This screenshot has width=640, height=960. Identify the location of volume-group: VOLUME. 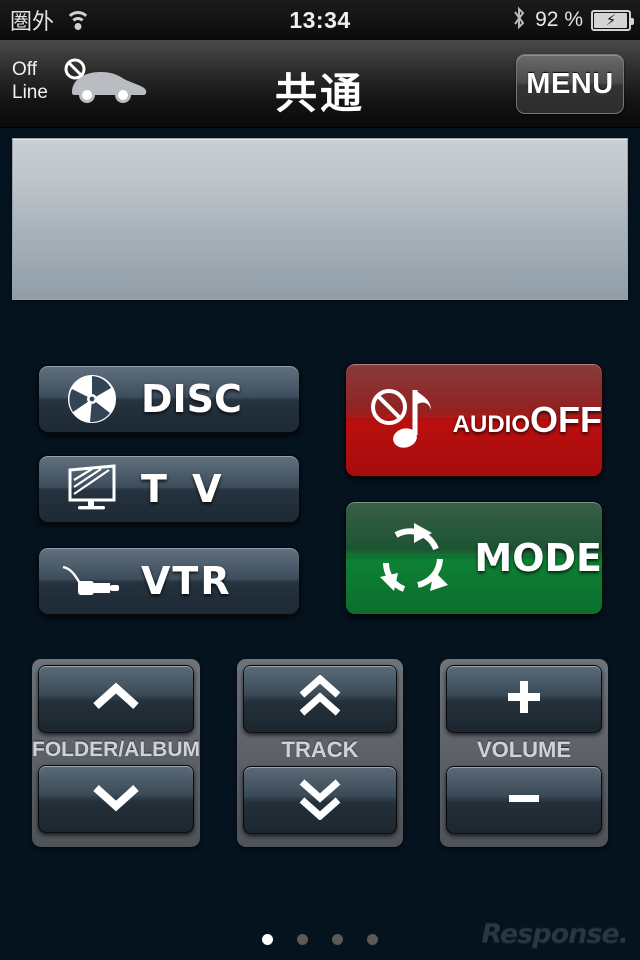
(524, 753).